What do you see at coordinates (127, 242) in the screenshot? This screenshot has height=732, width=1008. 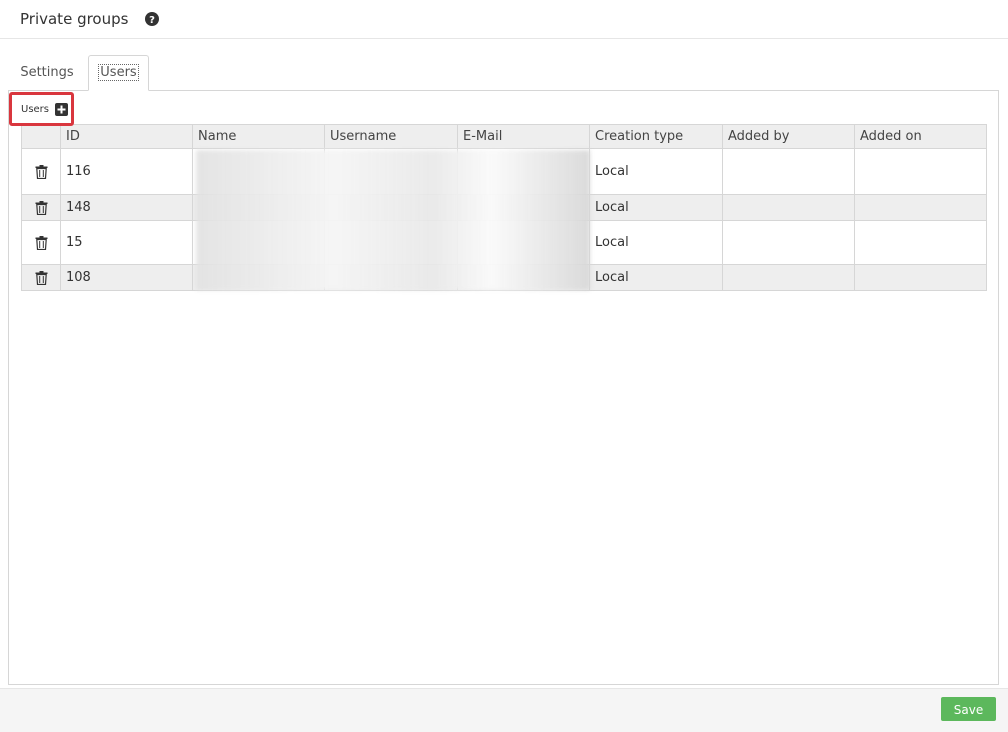 I see `cell-id: 15` at bounding box center [127, 242].